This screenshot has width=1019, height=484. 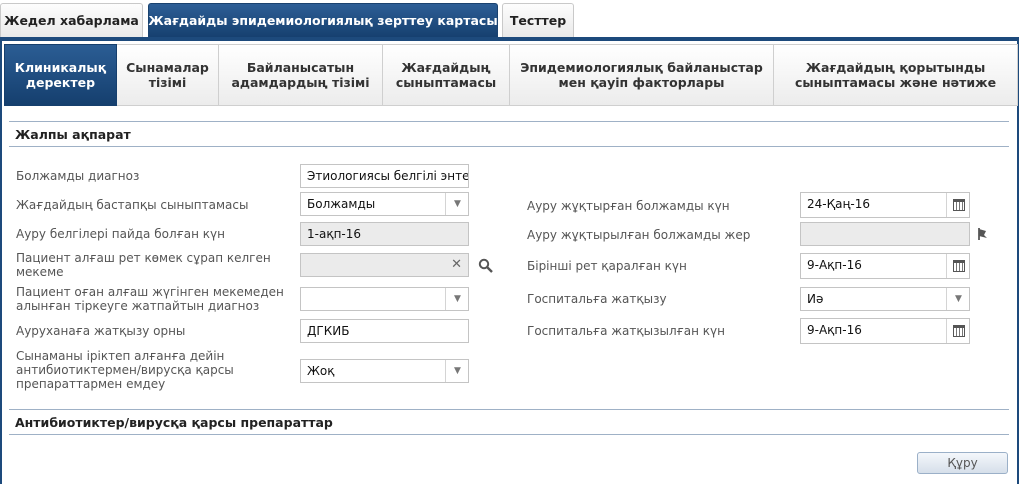 I want to click on label-initial-class: Жағдайдың бастапқы сыныптамасы, so click(x=132, y=205).